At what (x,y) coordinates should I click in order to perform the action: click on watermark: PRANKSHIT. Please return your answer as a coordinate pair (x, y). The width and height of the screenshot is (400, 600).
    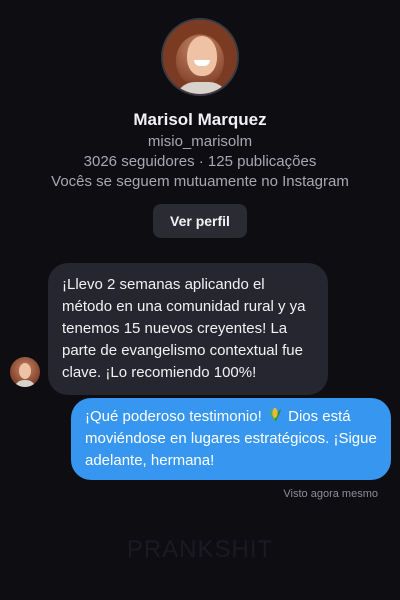
    Looking at the image, I should click on (200, 549).